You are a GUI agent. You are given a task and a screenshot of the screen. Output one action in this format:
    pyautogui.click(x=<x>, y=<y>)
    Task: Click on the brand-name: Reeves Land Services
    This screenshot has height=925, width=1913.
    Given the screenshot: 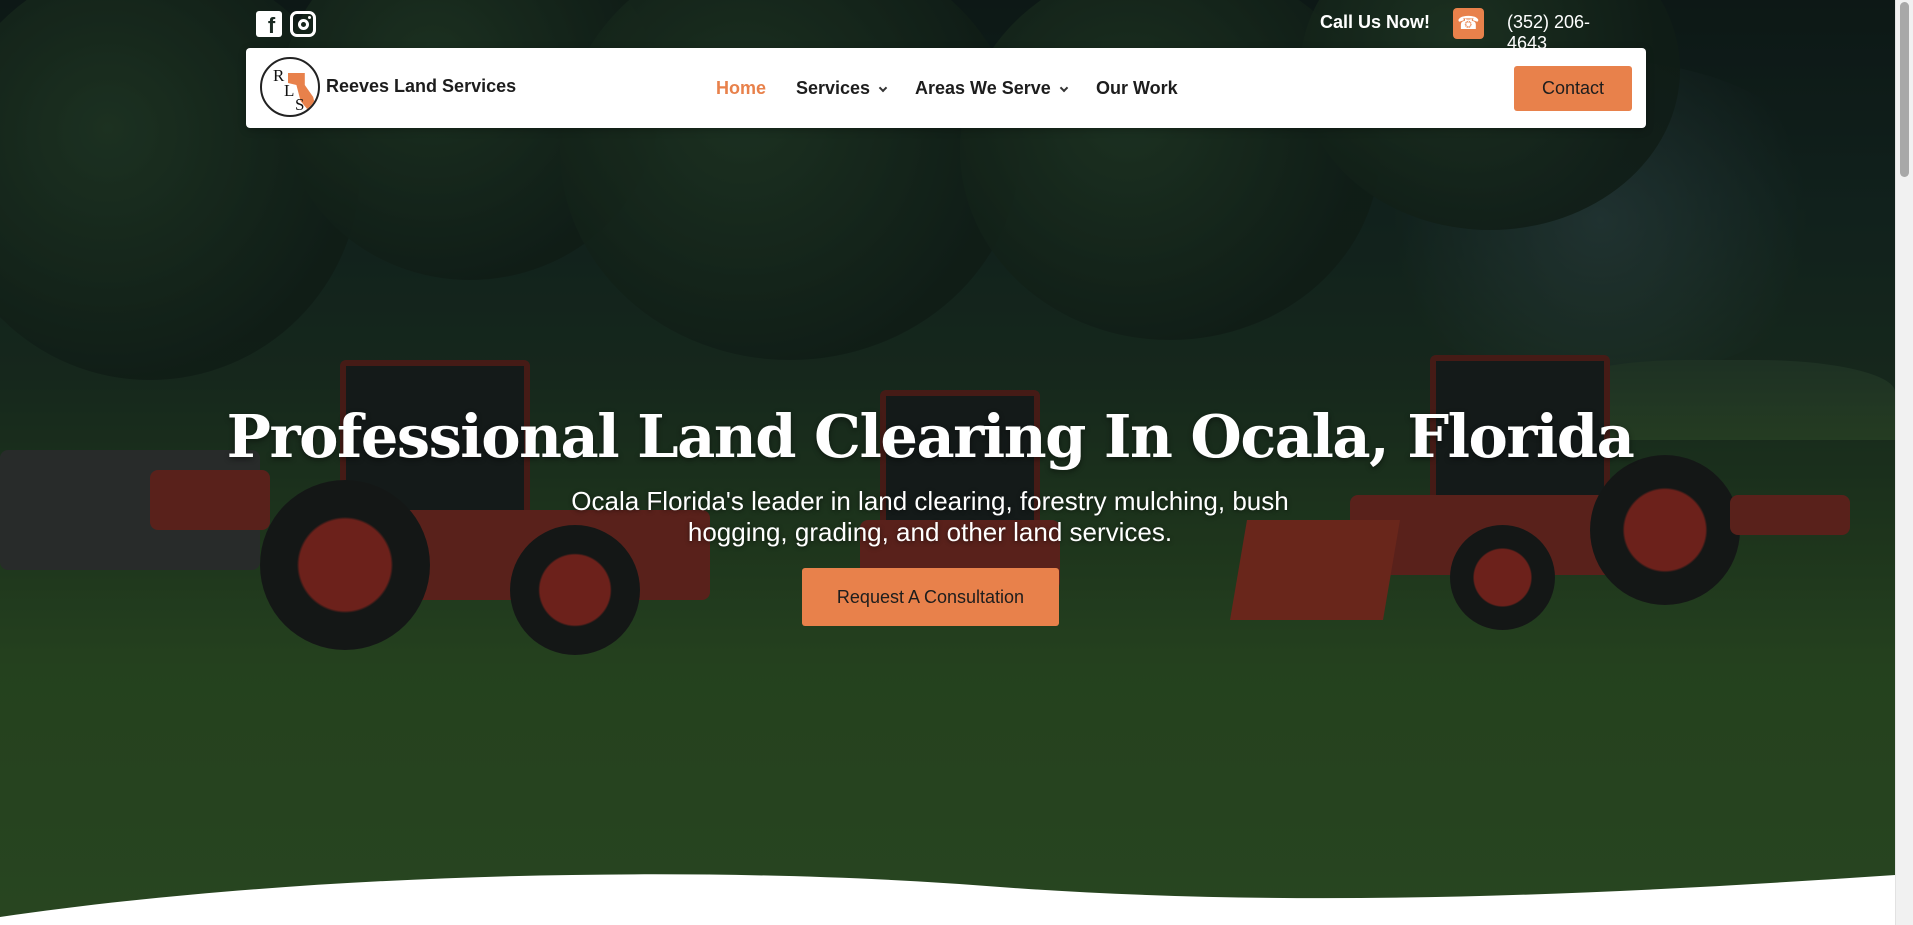 What is the action you would take?
    pyautogui.click(x=421, y=86)
    